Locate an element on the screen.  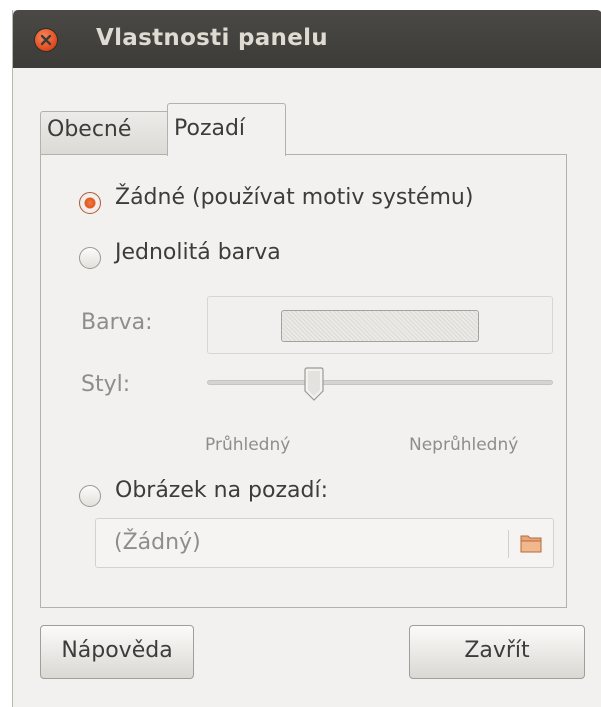
help-button: Nápověda is located at coordinates (117, 652).